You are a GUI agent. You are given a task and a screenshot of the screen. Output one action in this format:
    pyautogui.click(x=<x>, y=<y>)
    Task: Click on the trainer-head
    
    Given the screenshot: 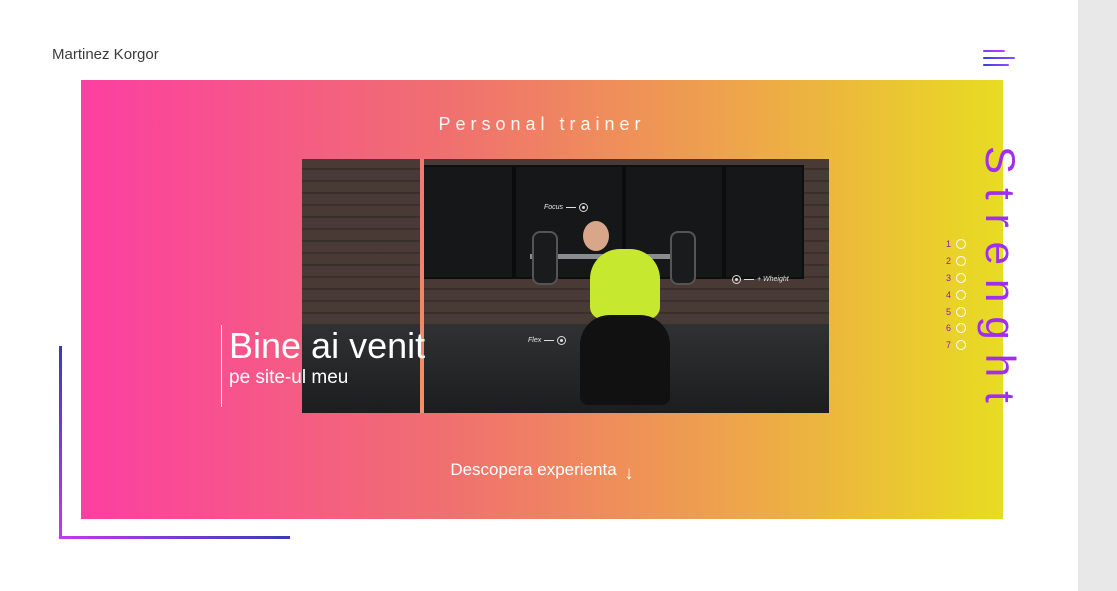 What is the action you would take?
    pyautogui.click(x=596, y=236)
    